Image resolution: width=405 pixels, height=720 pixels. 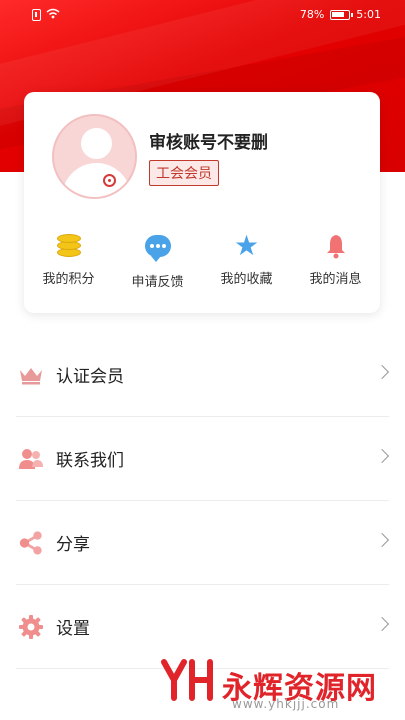 What do you see at coordinates (184, 173) in the screenshot?
I see `member-tag: 工会会员` at bounding box center [184, 173].